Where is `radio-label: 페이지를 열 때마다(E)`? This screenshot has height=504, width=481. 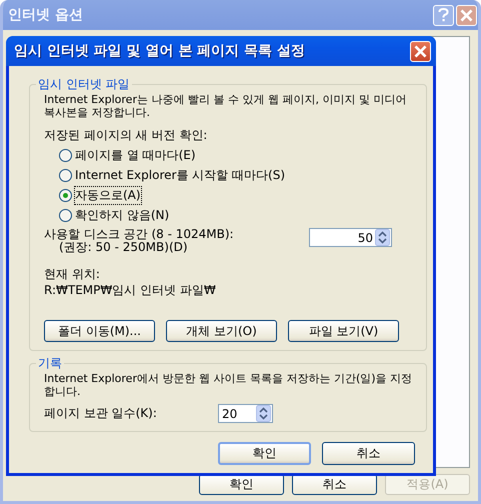
radio-label: 페이지를 열 때마다(E) is located at coordinates (135, 155).